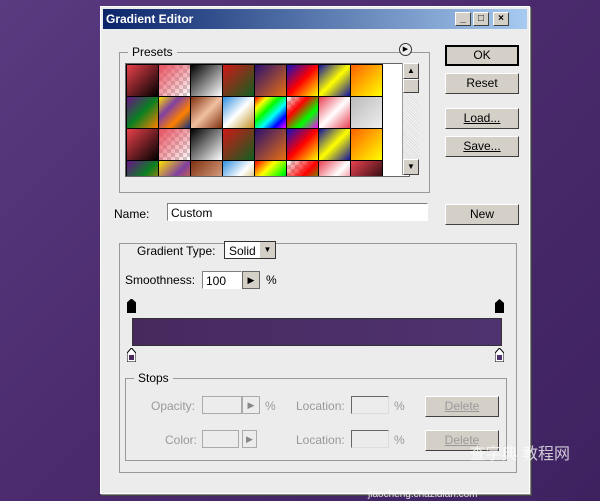  Describe the element at coordinates (220, 439) in the screenshot. I see `color-swatch-input` at that location.